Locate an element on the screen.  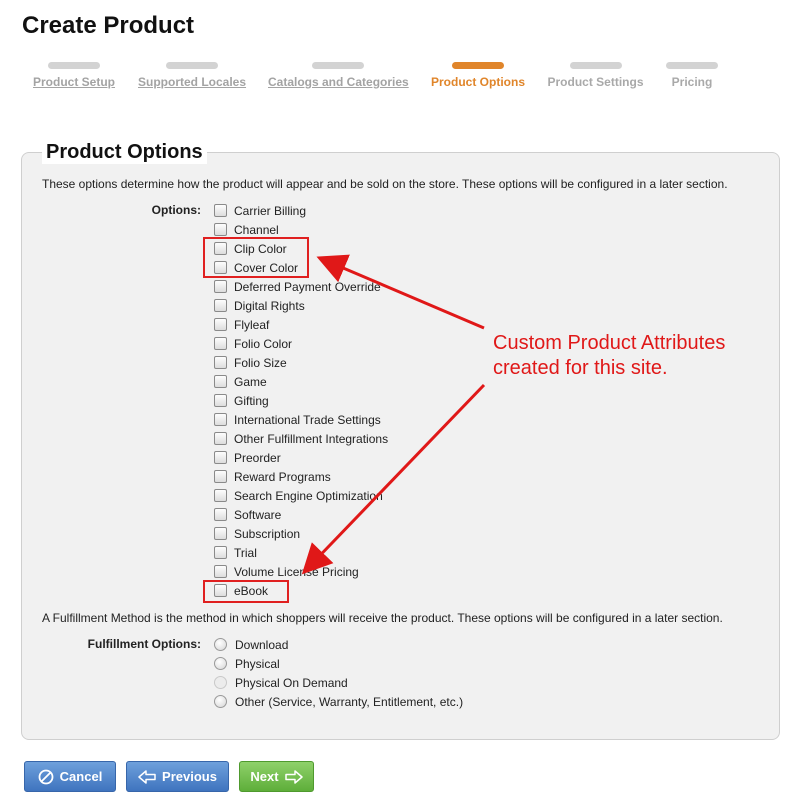
annotation-line-1: Custom Product Attributes is located at coordinates (609, 343).